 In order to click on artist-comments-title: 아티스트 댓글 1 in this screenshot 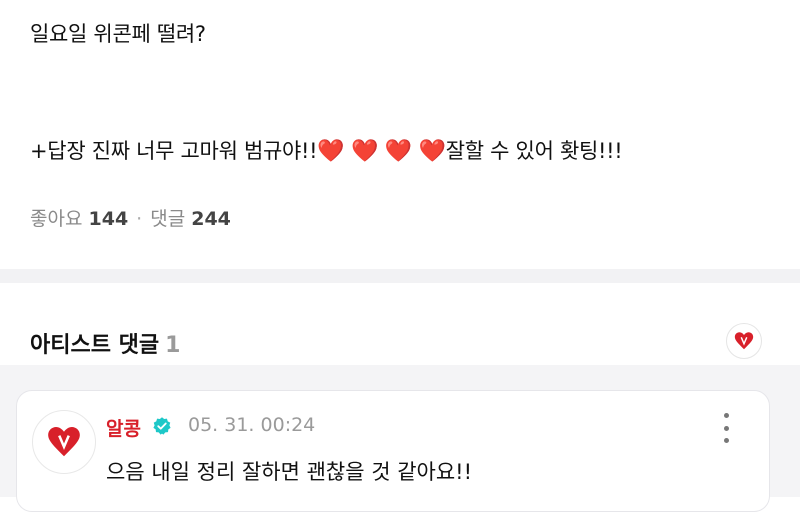, I will do `click(105, 343)`.